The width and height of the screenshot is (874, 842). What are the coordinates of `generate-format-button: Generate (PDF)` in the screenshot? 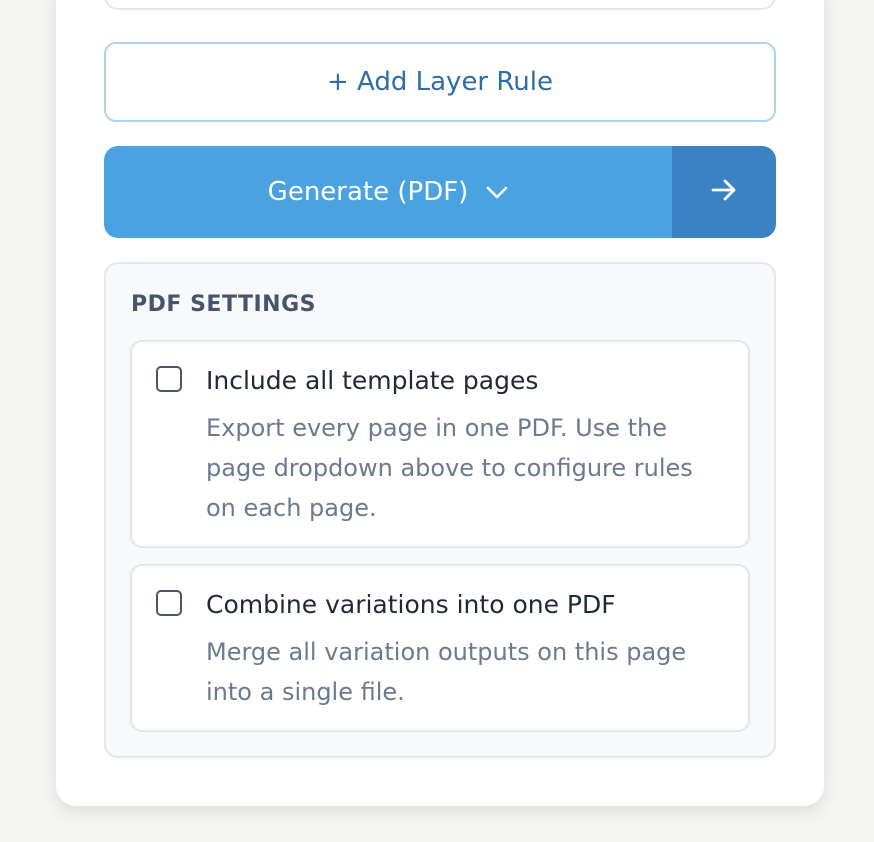 It's located at (388, 192).